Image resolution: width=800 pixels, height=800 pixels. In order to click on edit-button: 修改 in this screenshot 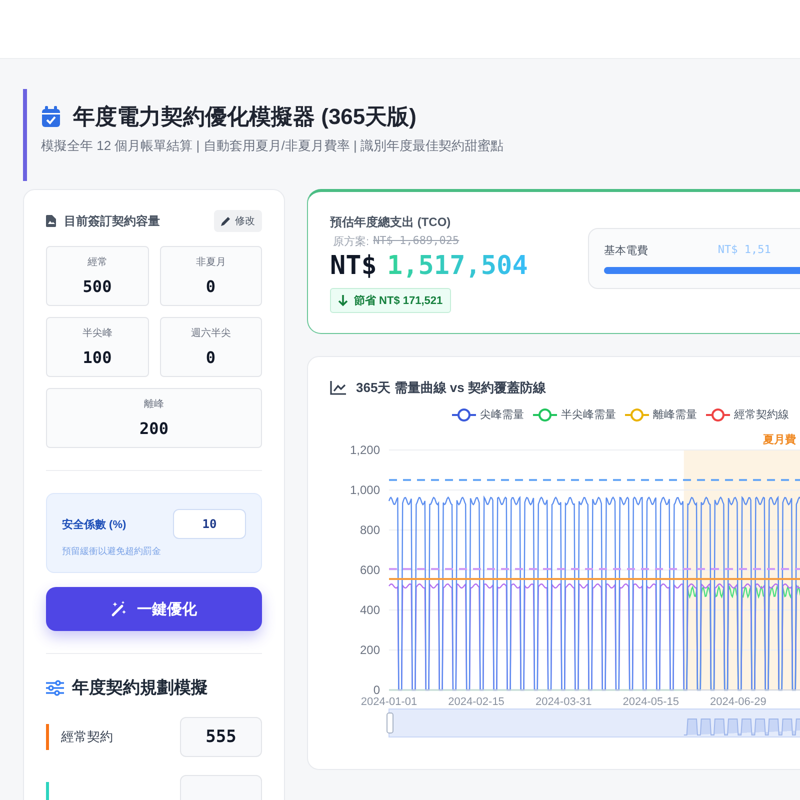, I will do `click(238, 221)`.